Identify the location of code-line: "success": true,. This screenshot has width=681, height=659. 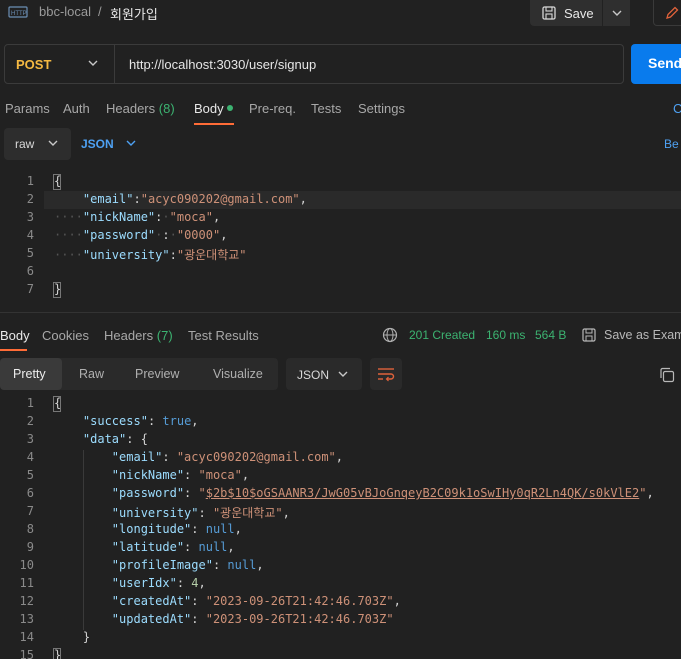
(140, 421).